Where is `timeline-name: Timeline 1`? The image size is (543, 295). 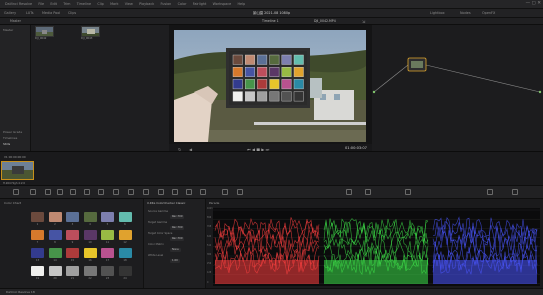 timeline-name: Timeline 1 is located at coordinates (270, 21).